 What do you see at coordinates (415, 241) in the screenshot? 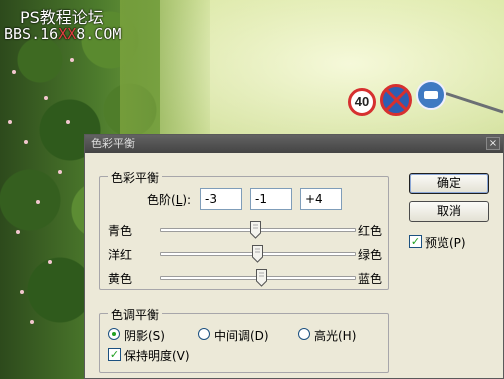
I see `preview-checkbox: ✓` at bounding box center [415, 241].